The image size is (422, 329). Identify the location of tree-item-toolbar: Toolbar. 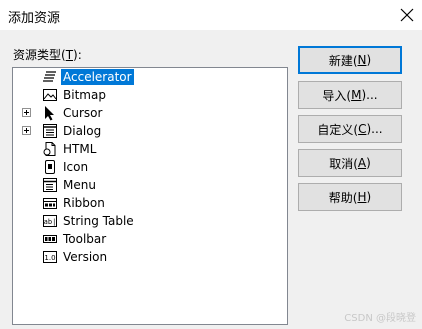
(150, 239).